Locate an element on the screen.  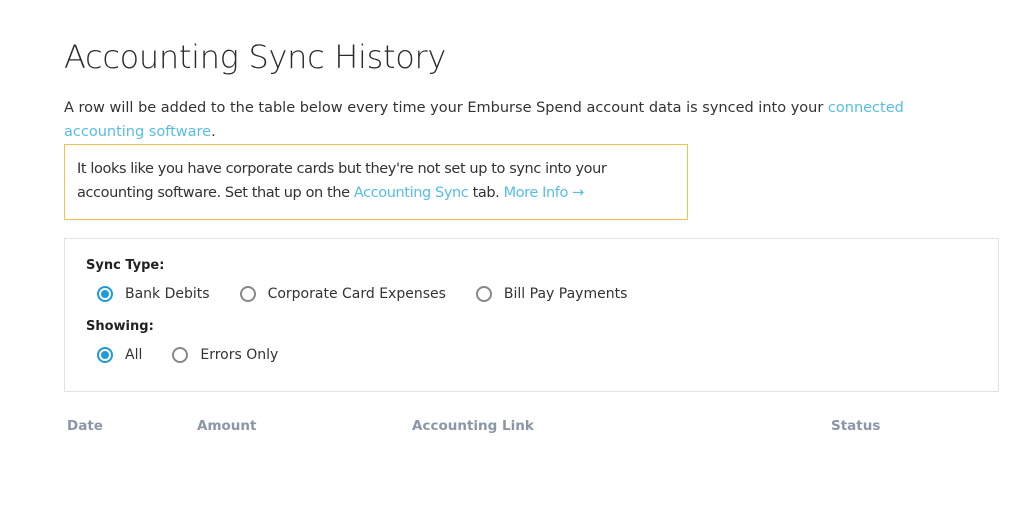
more-info-link: More Info → is located at coordinates (544, 193).